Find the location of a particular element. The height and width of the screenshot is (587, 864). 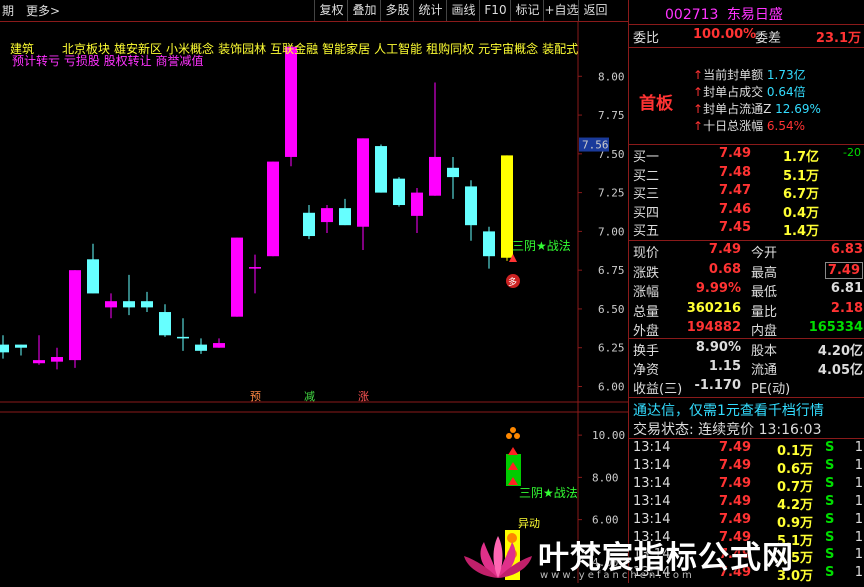

stat2-row: 收益(三) -1.170 PE(动) is located at coordinates (748, 387).